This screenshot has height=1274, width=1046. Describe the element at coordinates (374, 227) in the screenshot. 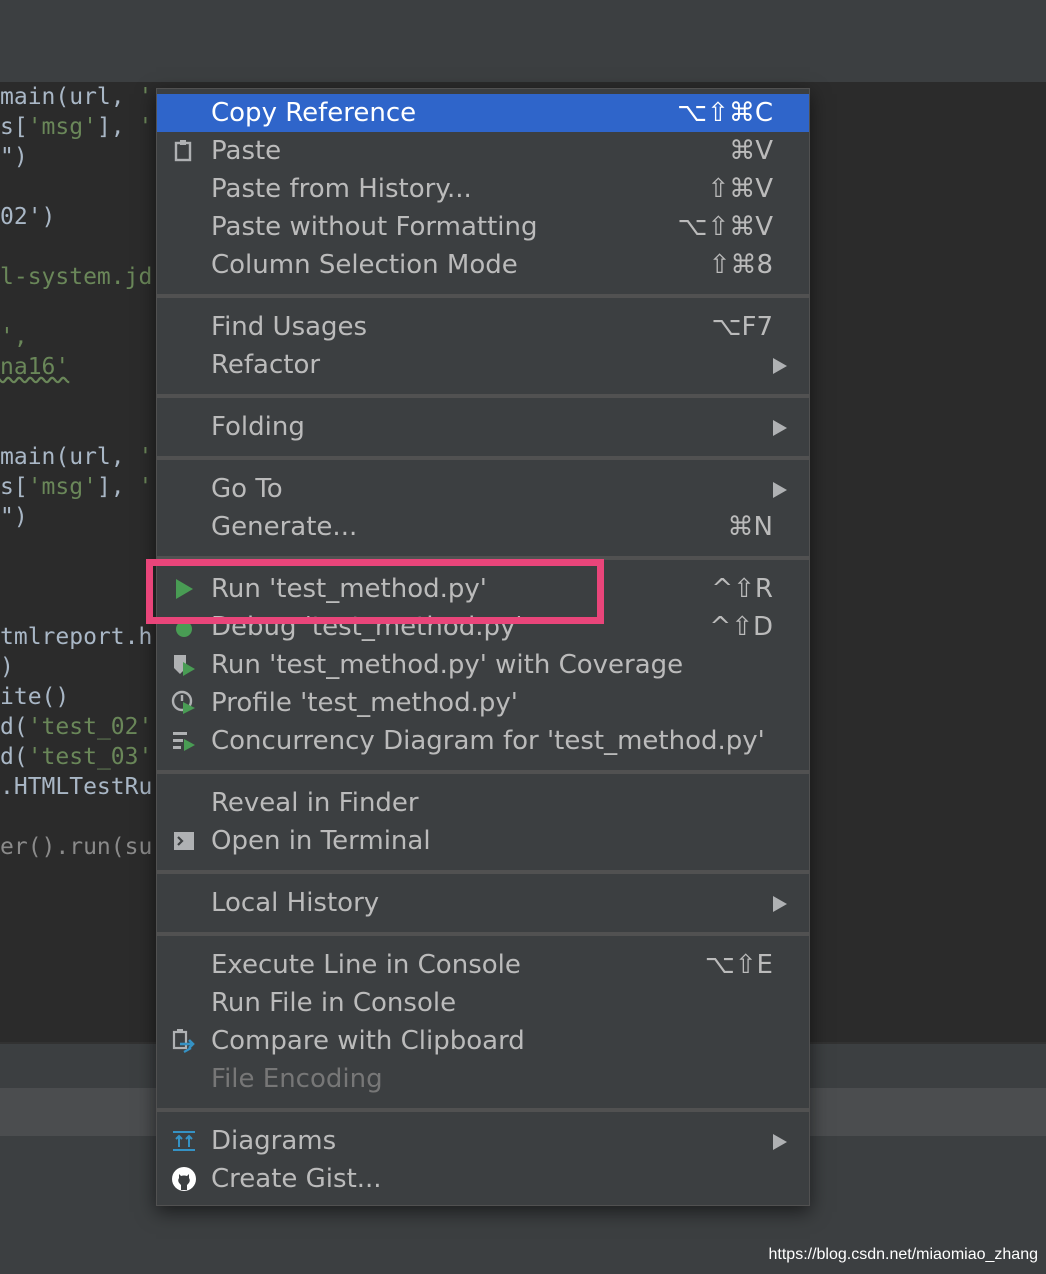

I see `menu-item-label: Paste without Formatting` at that location.